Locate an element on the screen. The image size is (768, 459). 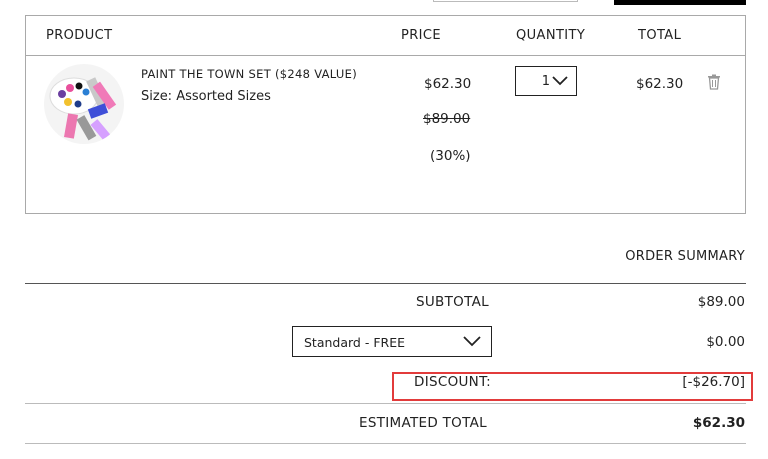
column-header-product: PRODUCT is located at coordinates (79, 35).